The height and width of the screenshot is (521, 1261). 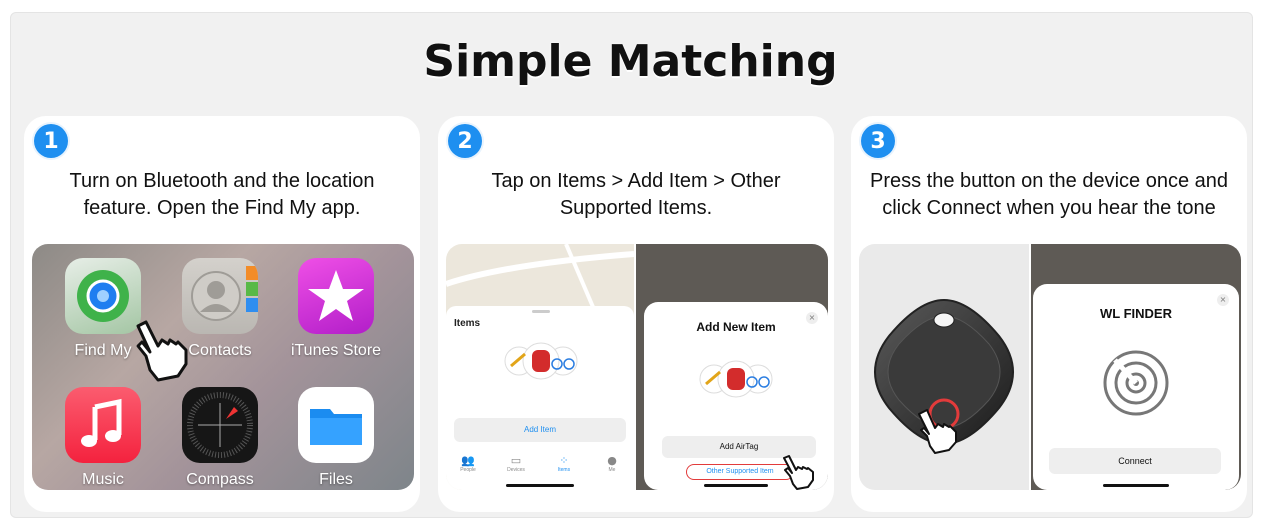 What do you see at coordinates (516, 470) in the screenshot?
I see `tab-label: Devices` at bounding box center [516, 470].